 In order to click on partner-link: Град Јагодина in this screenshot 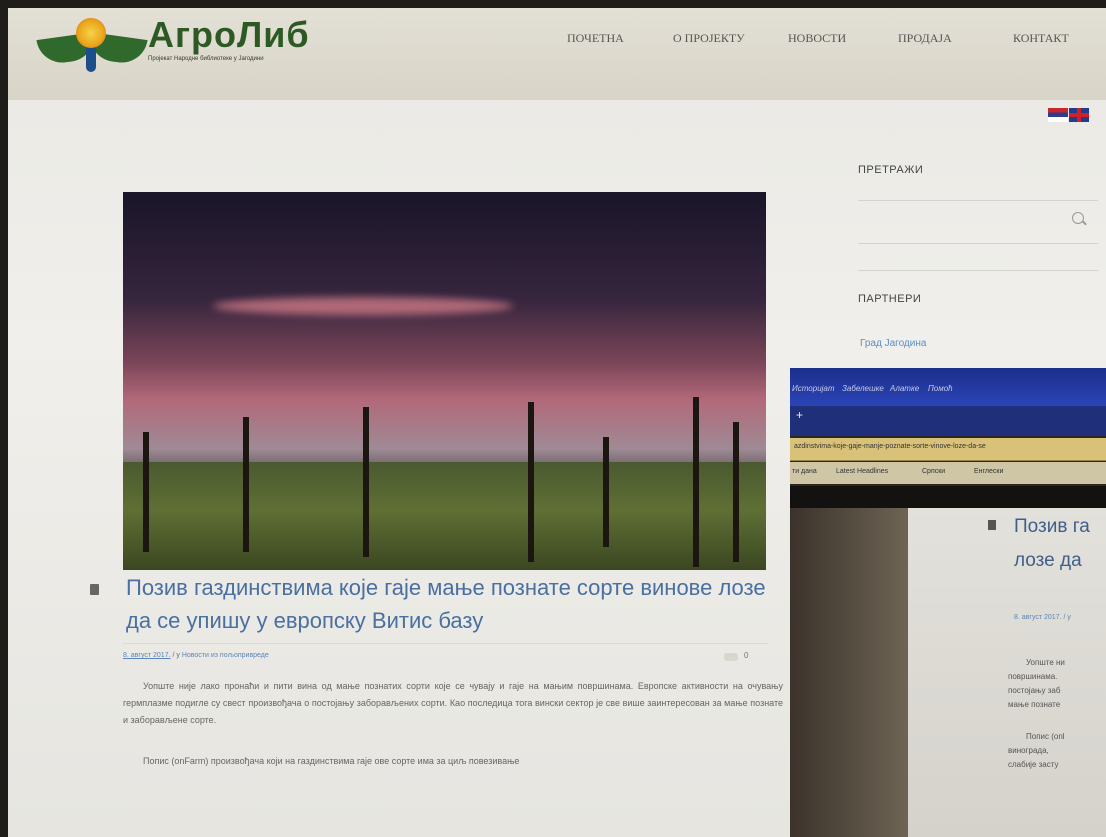, I will do `click(893, 343)`.